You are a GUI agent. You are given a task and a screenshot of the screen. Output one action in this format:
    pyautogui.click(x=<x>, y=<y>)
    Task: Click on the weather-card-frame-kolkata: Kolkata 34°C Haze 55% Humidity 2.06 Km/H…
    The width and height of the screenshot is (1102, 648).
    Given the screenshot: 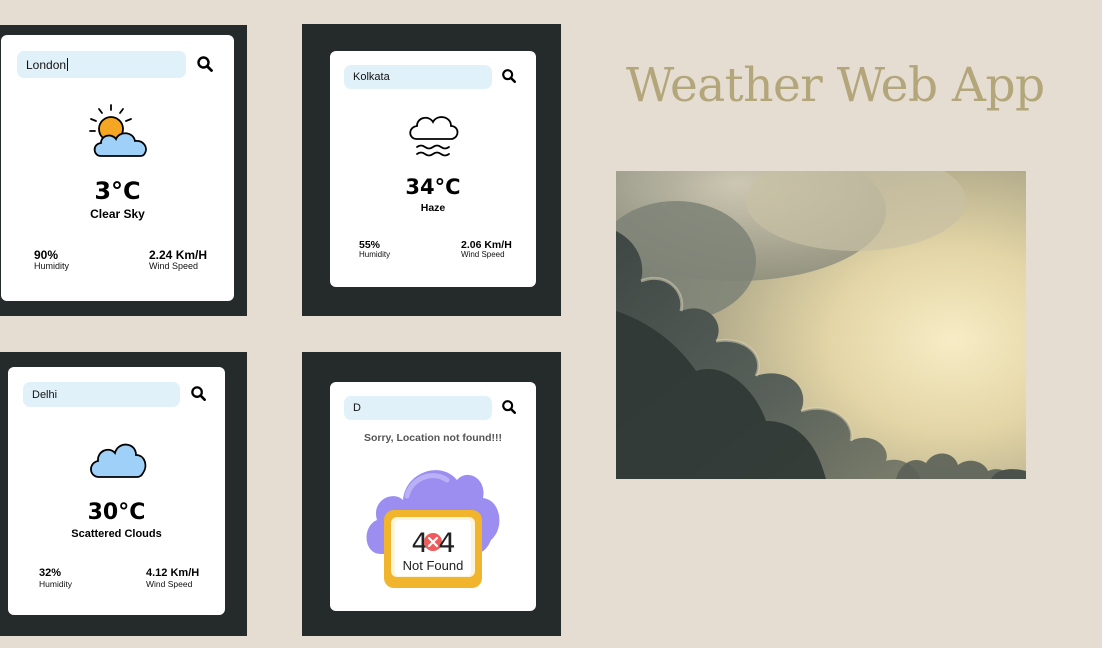 What is the action you would take?
    pyautogui.click(x=431, y=170)
    